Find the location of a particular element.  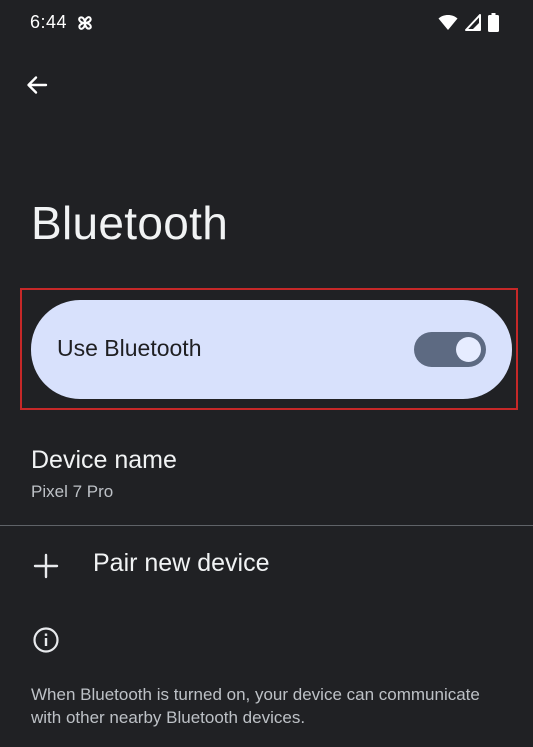

back-arrow-icon is located at coordinates (37, 85).